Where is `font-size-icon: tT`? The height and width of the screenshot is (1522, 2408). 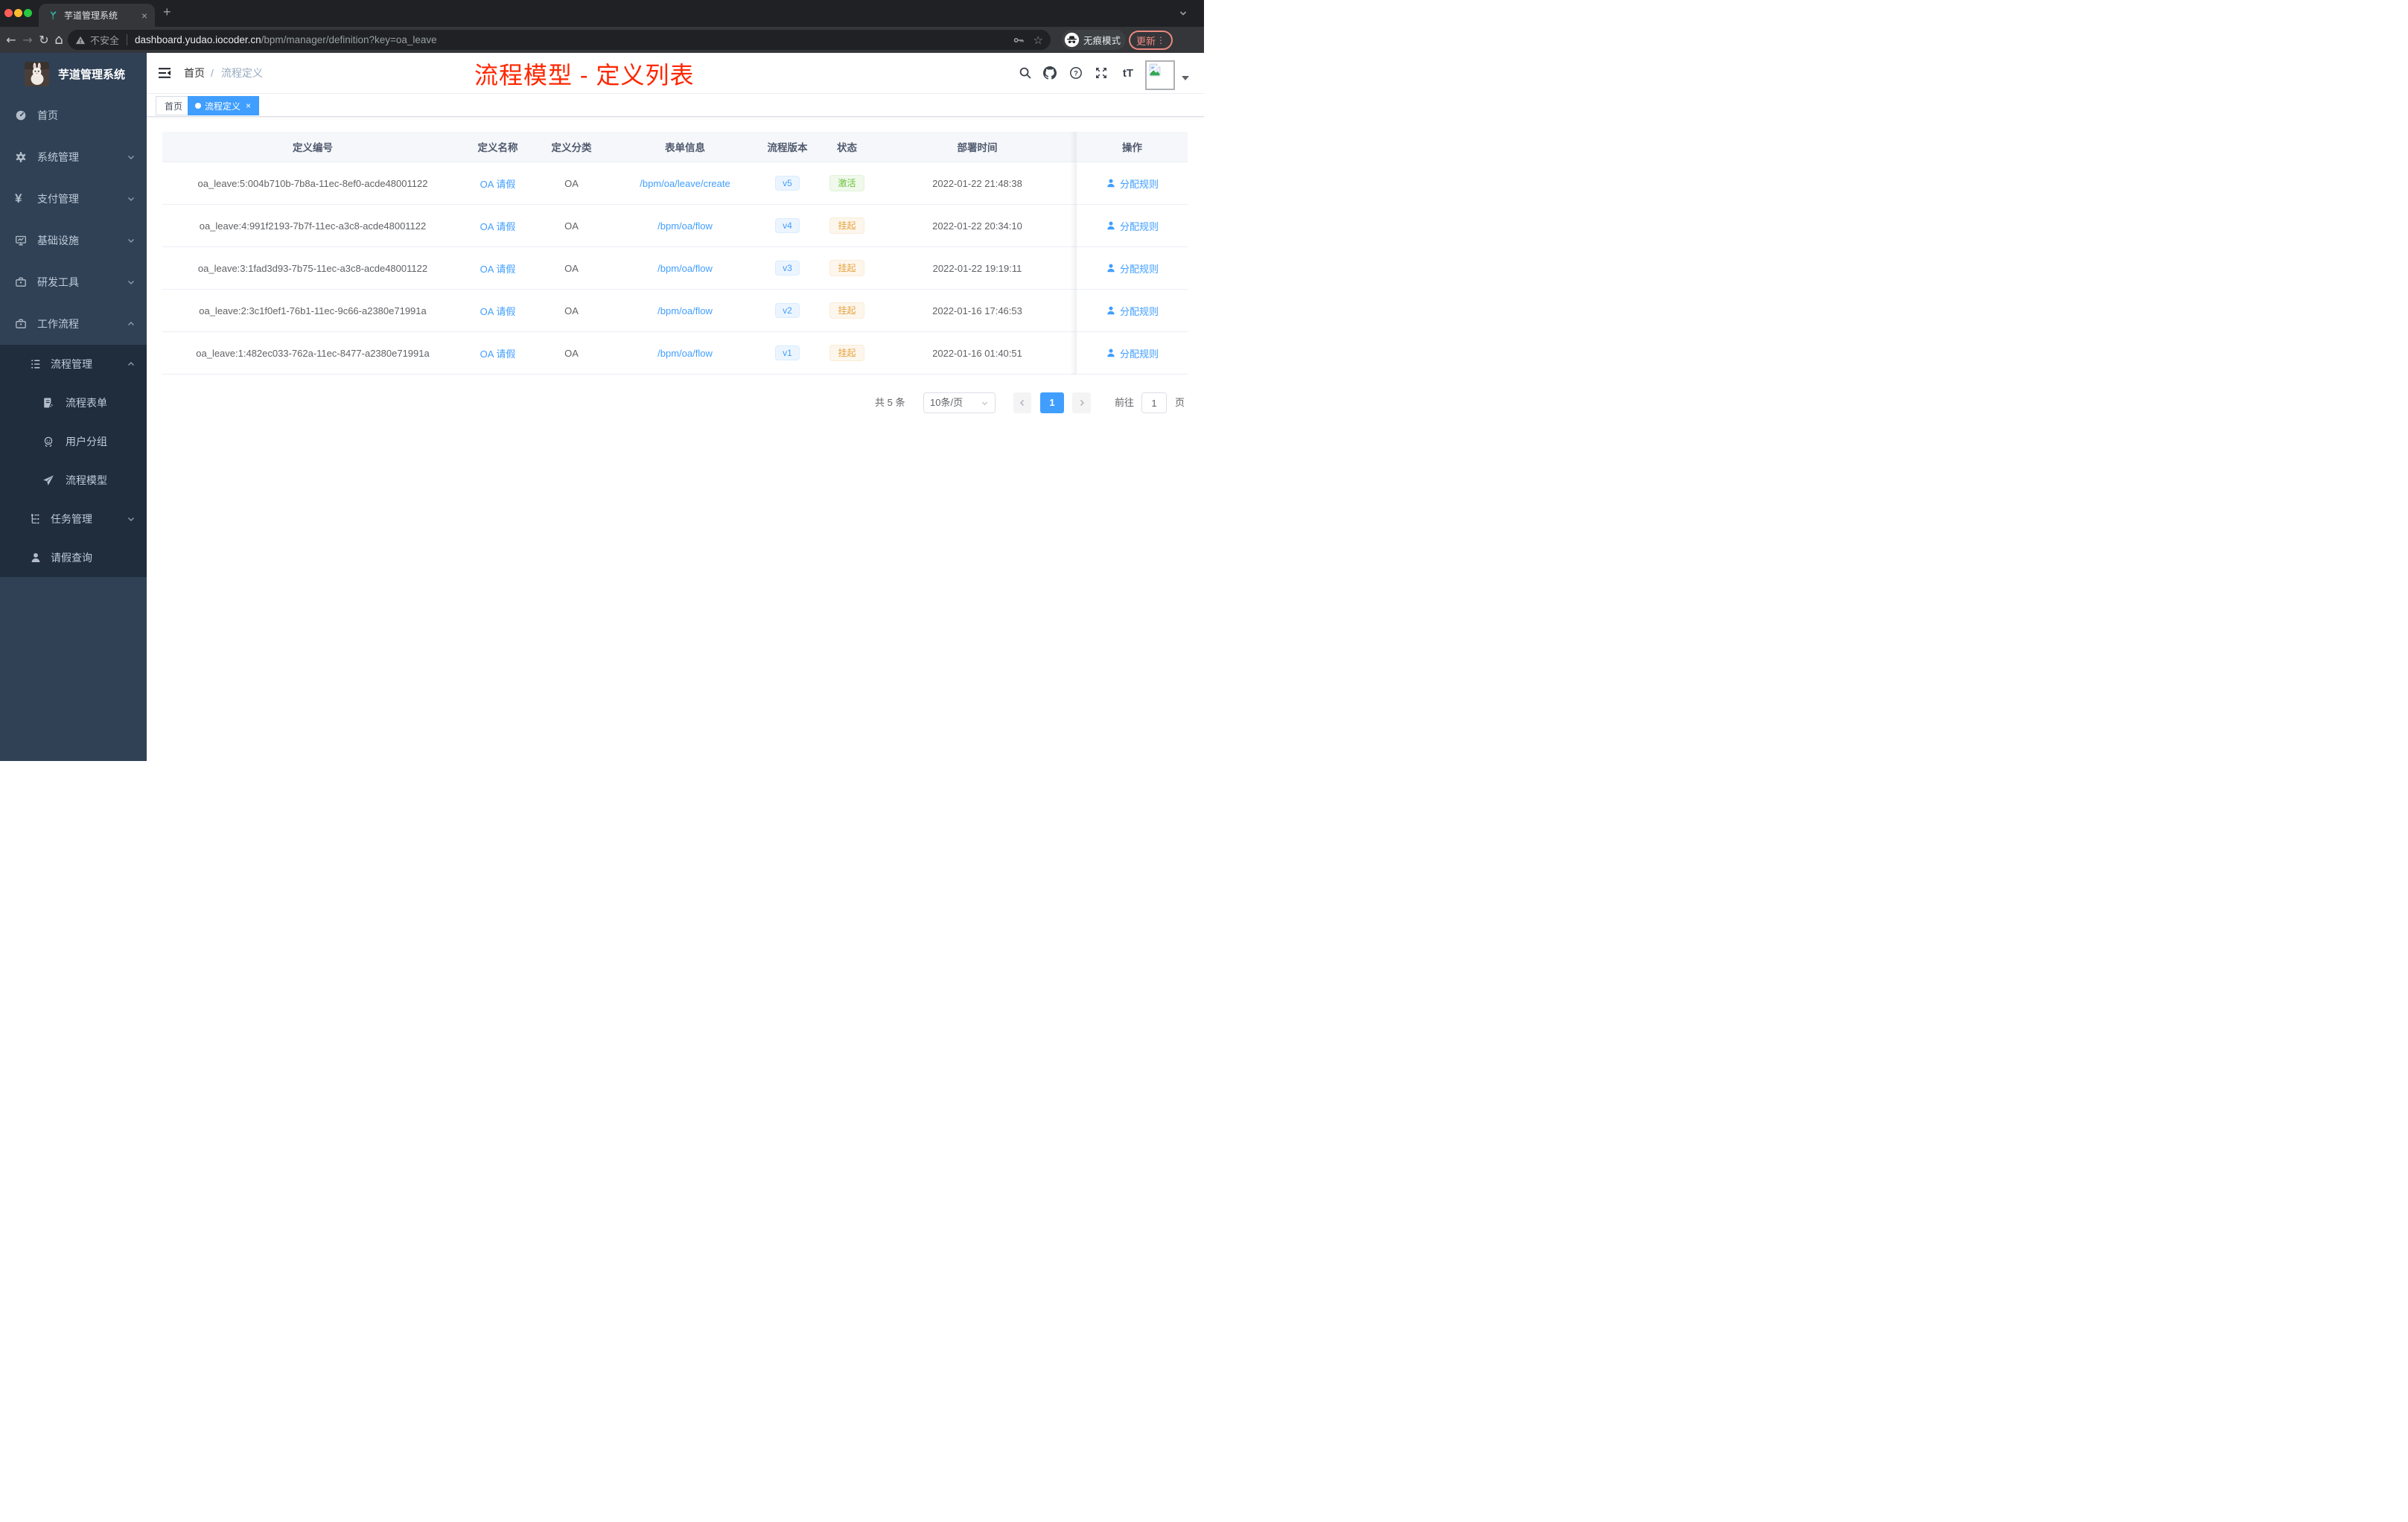
font-size-icon: tT is located at coordinates (1128, 73).